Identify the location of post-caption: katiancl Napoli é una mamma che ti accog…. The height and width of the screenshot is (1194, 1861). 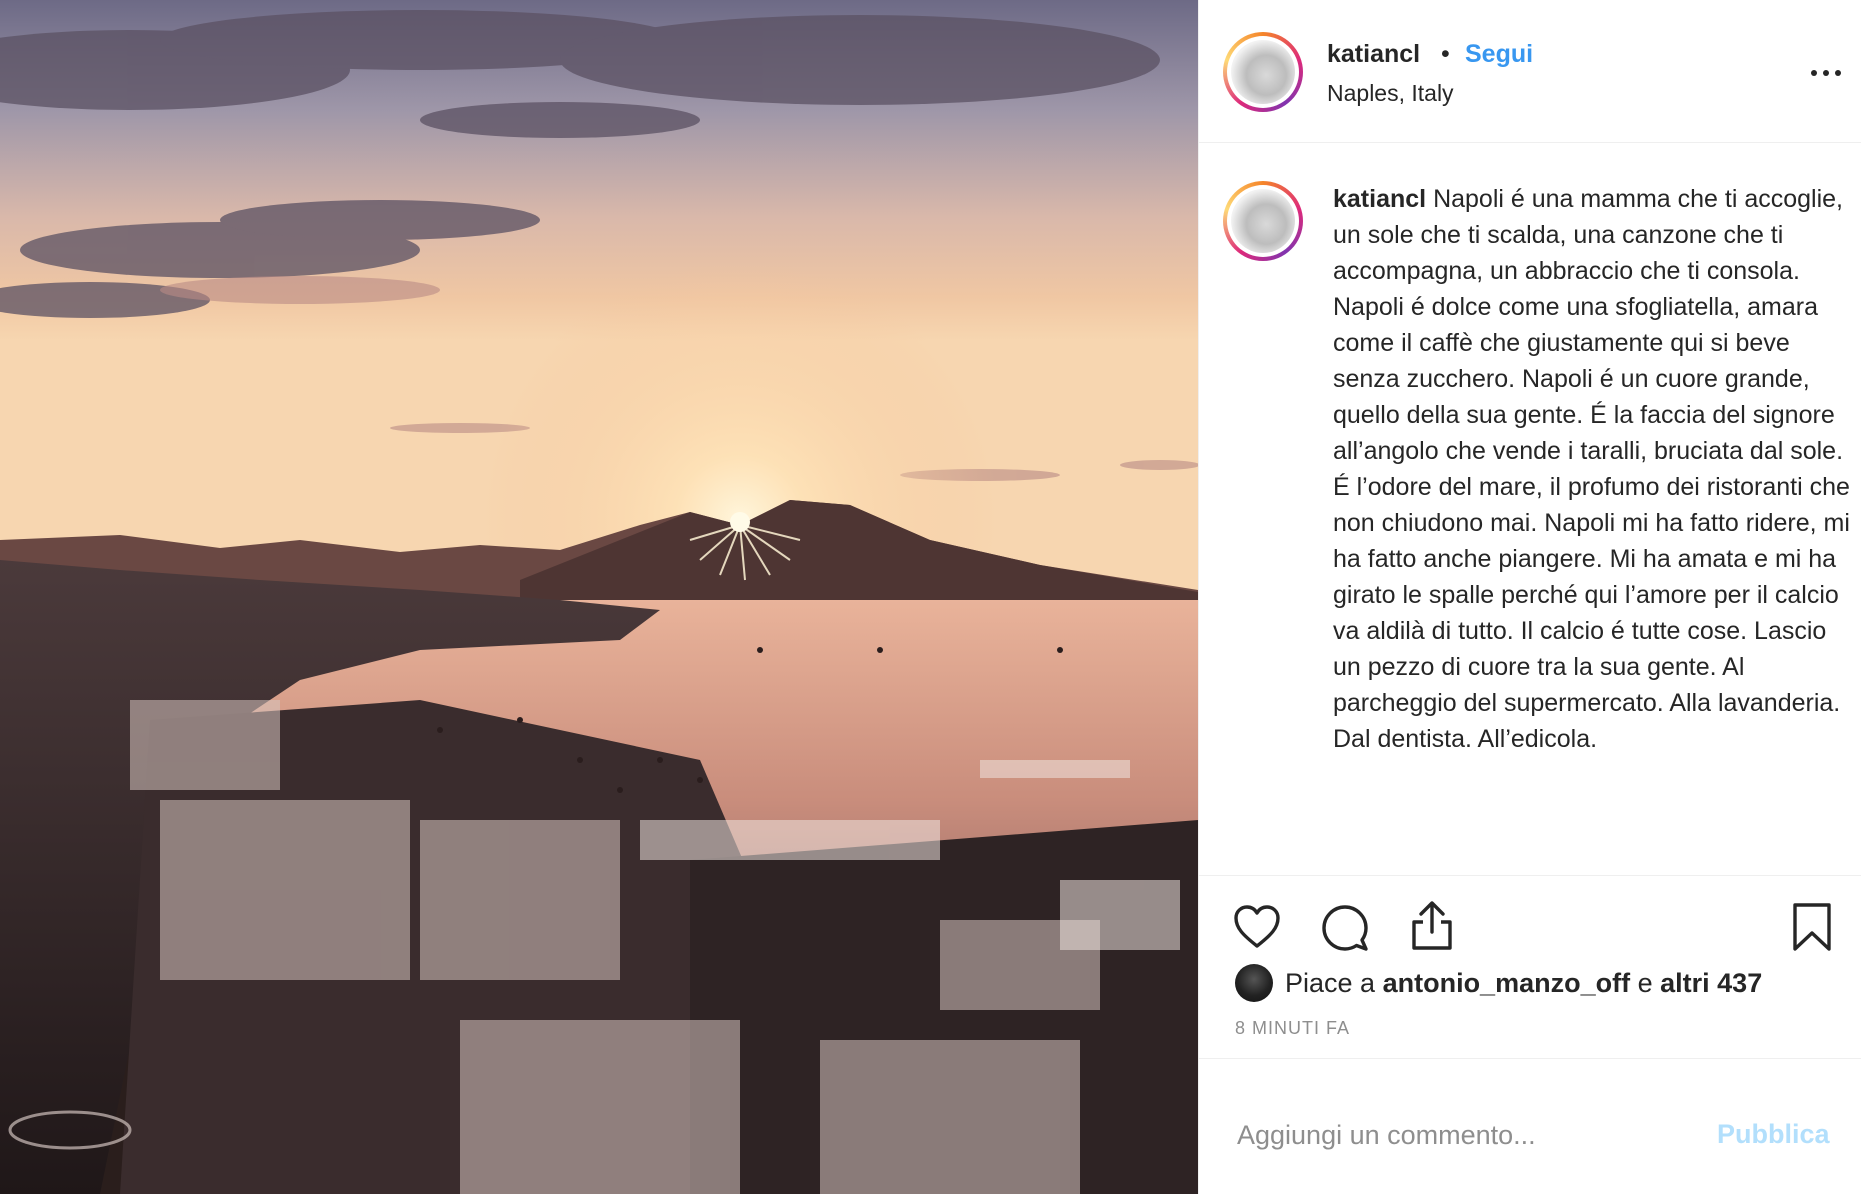
(1593, 469).